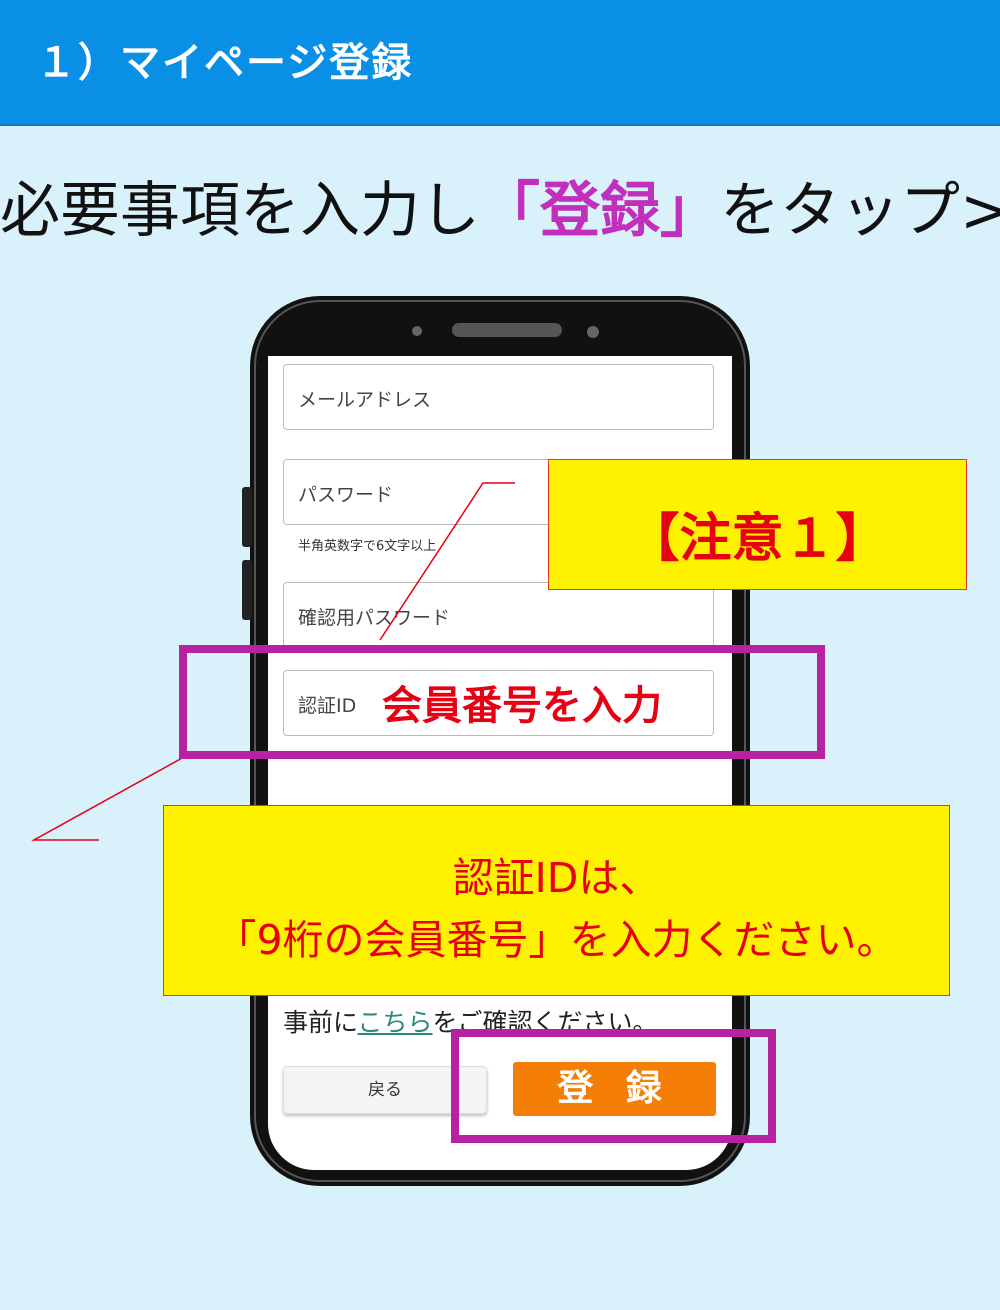 Image resolution: width=1000 pixels, height=1310 pixels. I want to click on caution-pointer-line, so click(447, 561).